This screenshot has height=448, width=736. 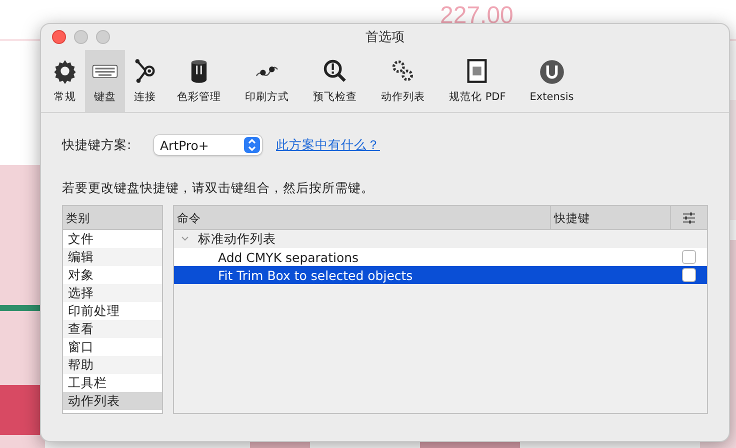 What do you see at coordinates (112, 365) in the screenshot?
I see `category-item: 帮助` at bounding box center [112, 365].